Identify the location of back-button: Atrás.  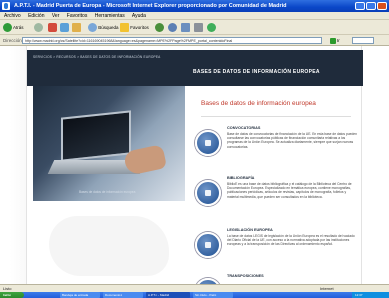
(13, 27).